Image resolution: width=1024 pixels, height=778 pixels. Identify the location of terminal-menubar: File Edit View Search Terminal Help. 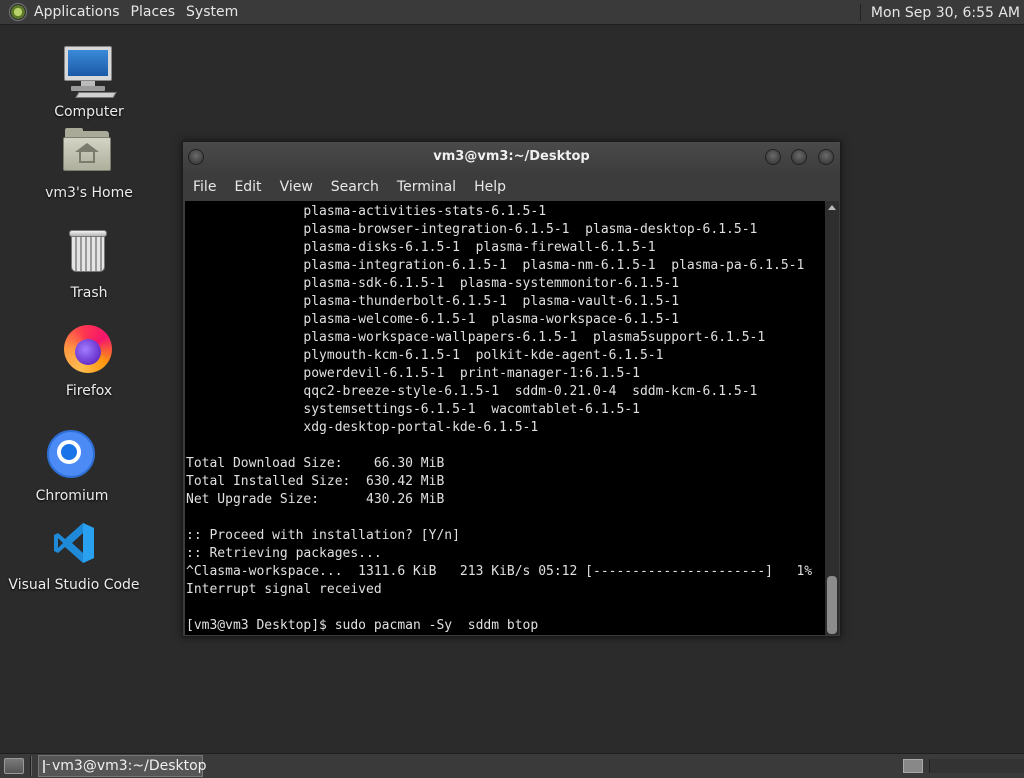
(511, 187).